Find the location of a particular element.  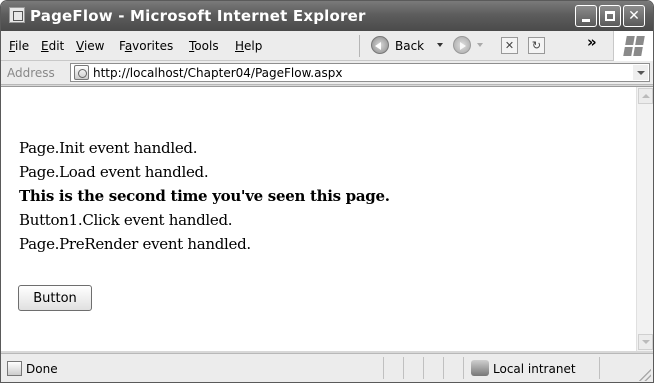

refresh-button: ↻ is located at coordinates (536, 45).